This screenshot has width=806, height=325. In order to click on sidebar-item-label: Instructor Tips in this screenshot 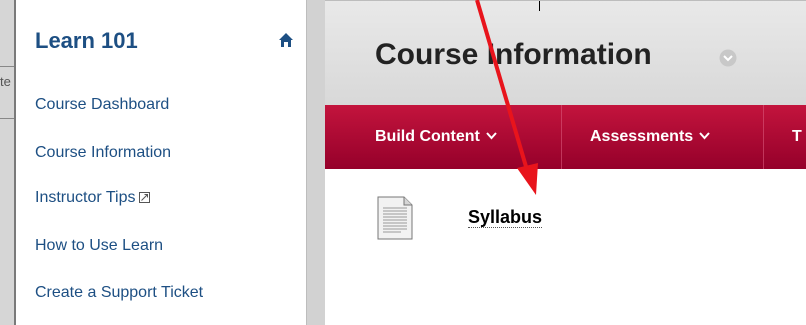, I will do `click(85, 197)`.